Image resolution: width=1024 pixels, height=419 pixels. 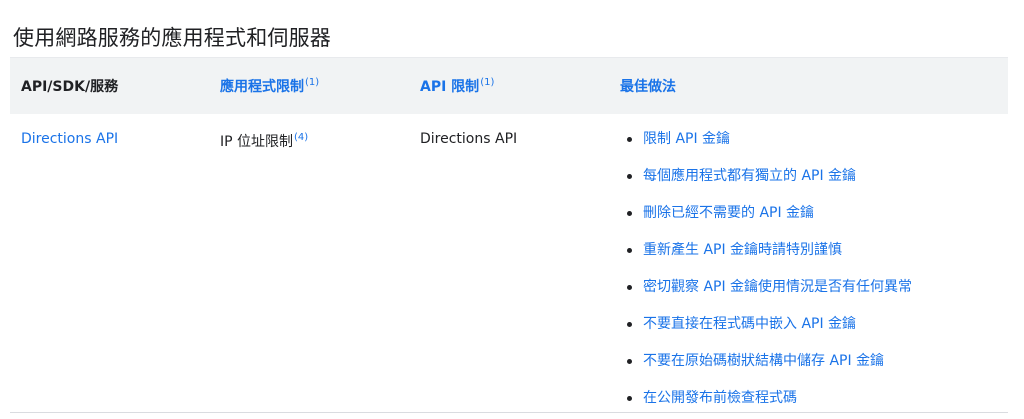 I want to click on list-item: 每個應用程式都有獨立的 API 金鑰, so click(x=768, y=177).